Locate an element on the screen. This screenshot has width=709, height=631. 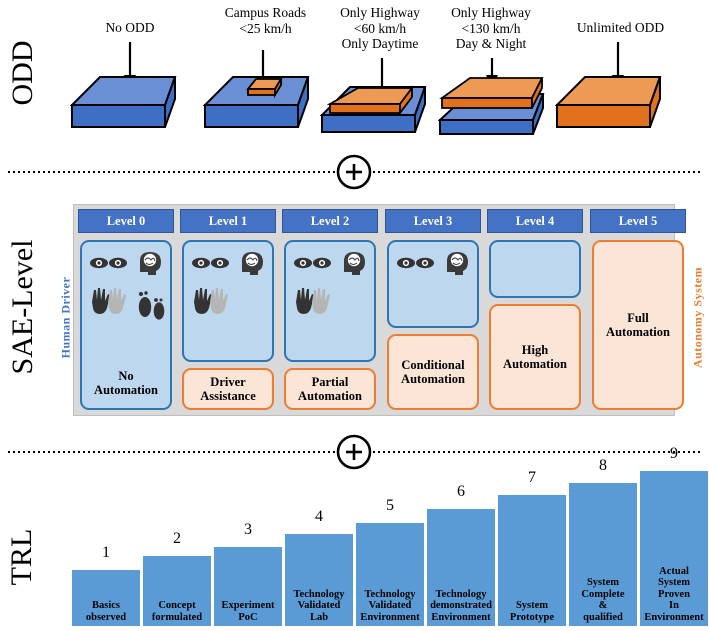
trl-bar-label-7: System Prototype is located at coordinates (532, 611).